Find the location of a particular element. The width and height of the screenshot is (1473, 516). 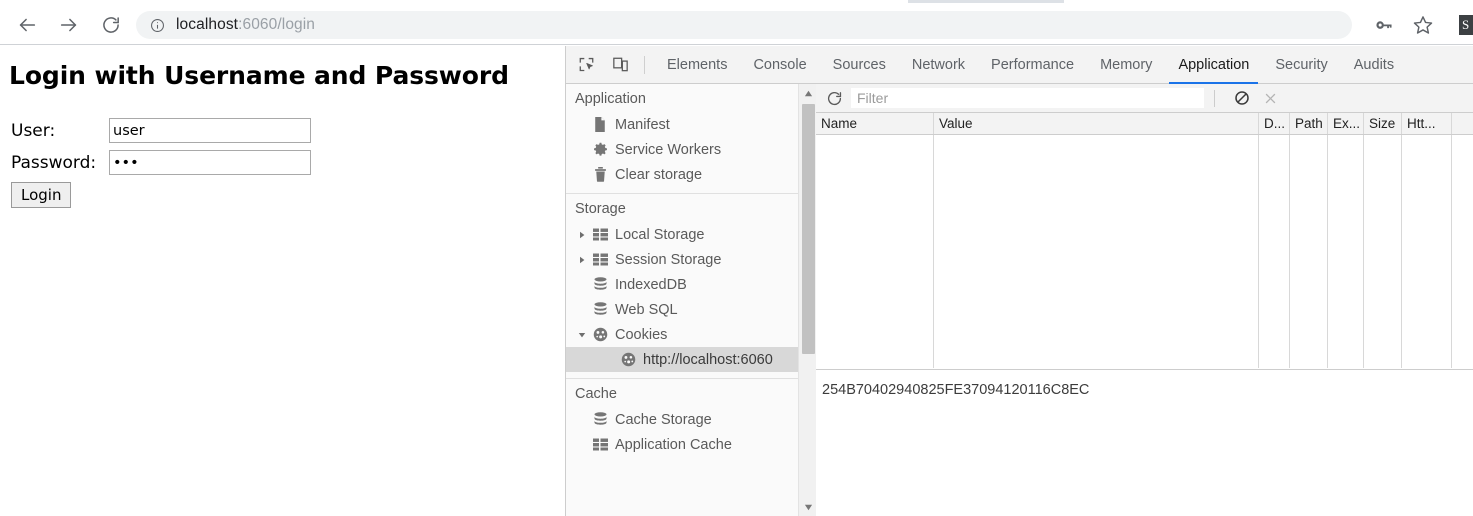

cookie-value-preview: 254B70402940825FE37094120116C8EC is located at coordinates (1144, 442).